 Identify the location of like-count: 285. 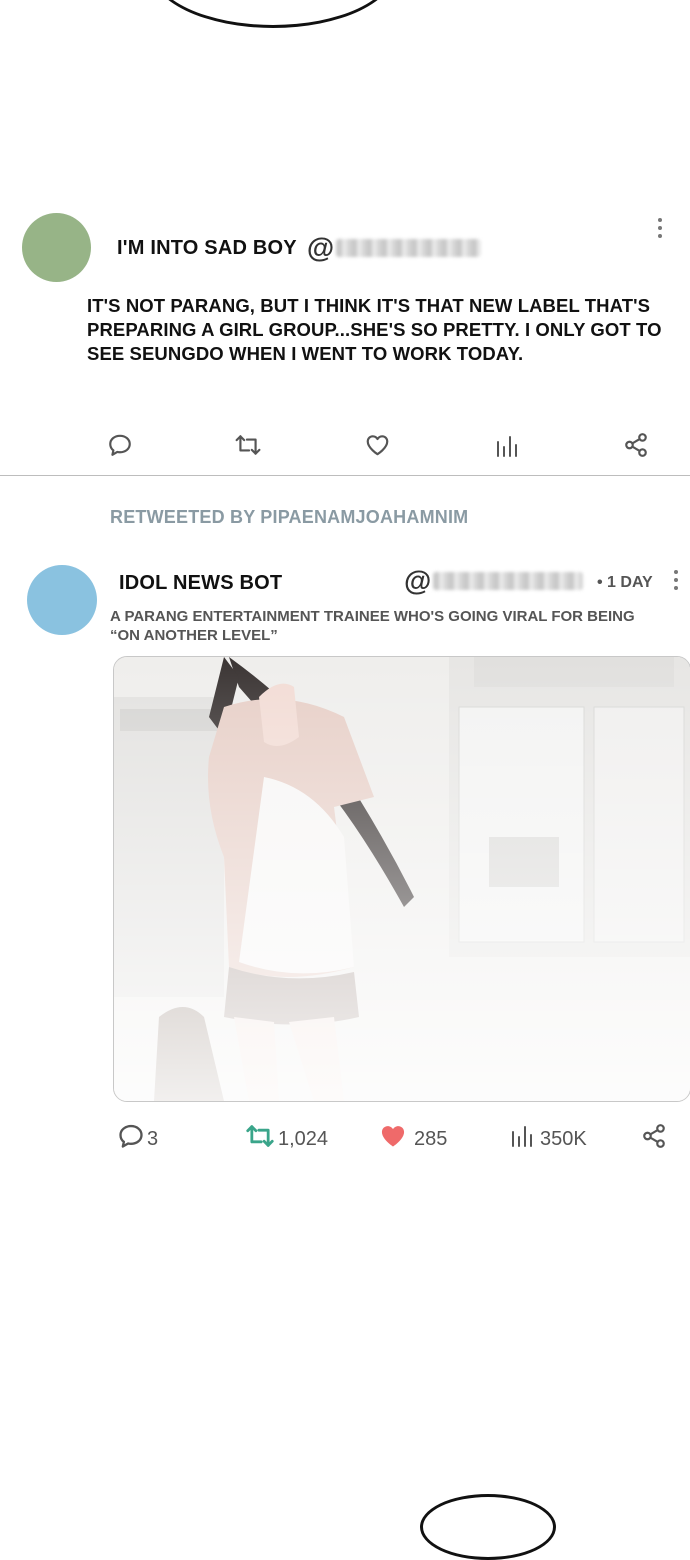
(431, 1138).